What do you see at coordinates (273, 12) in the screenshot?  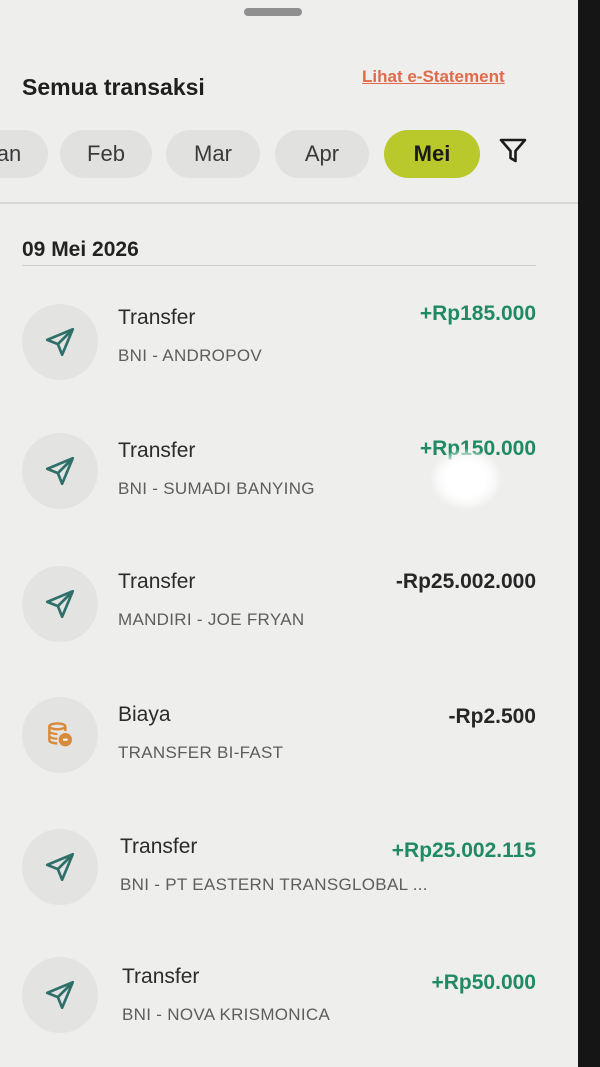 I see `drag-handle` at bounding box center [273, 12].